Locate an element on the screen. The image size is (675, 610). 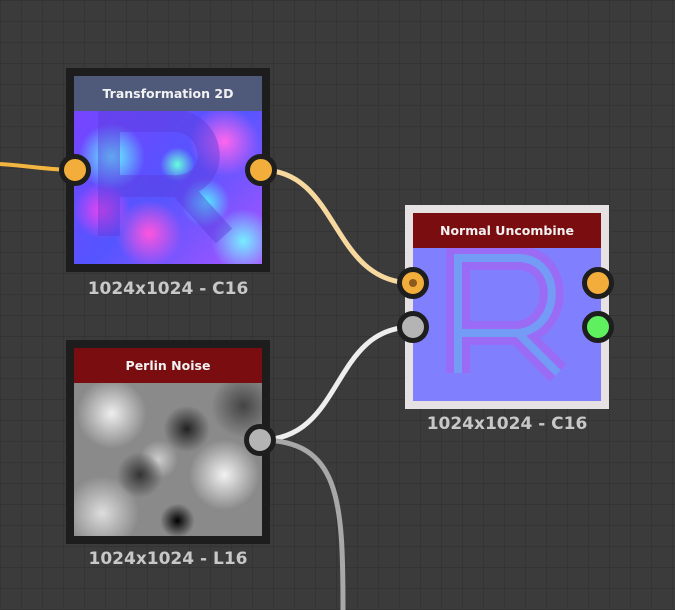
output-port-mask is located at coordinates (598, 327).